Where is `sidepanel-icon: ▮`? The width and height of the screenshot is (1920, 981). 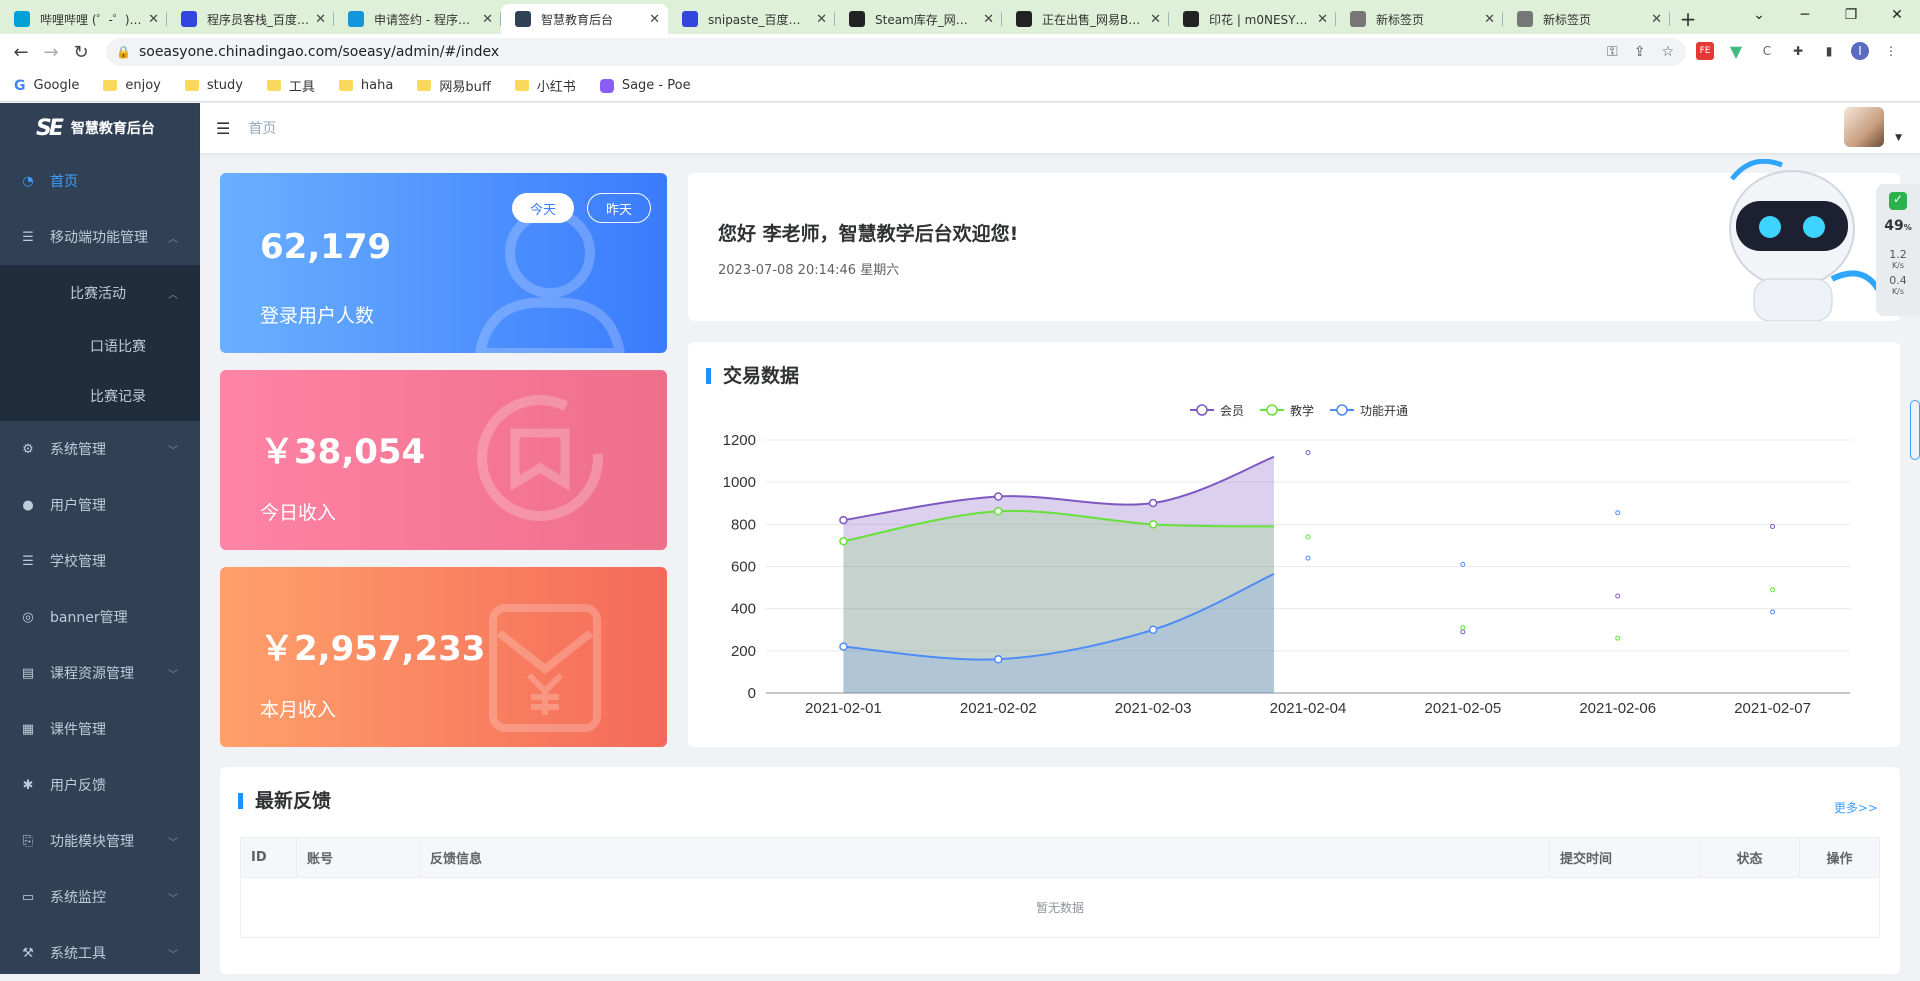
sidepanel-icon: ▮ is located at coordinates (1829, 51).